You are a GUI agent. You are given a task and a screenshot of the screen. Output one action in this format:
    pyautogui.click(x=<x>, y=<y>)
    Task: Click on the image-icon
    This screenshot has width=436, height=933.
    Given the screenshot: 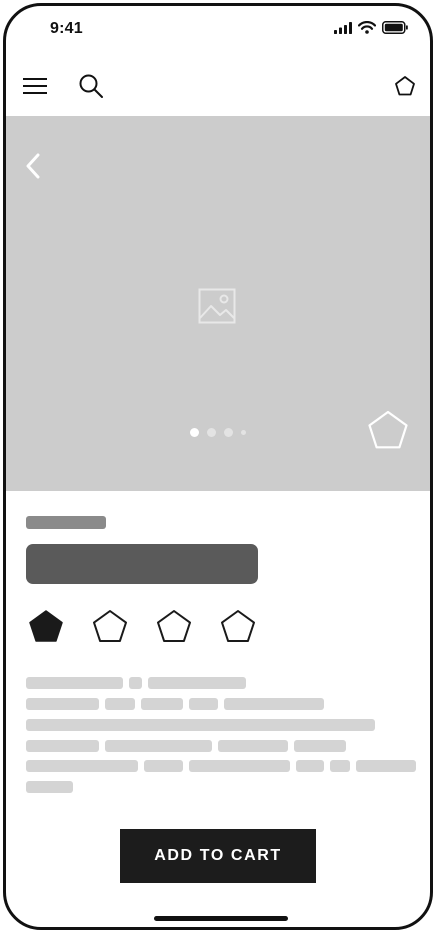 What is the action you would take?
    pyautogui.click(x=217, y=306)
    